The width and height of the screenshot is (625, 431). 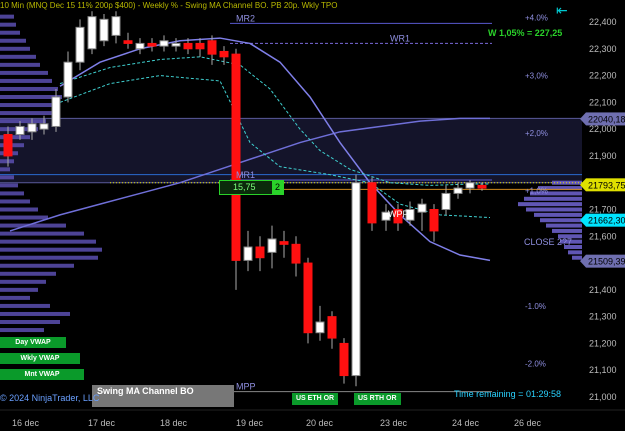 I want to click on price-tag-label: 21509,39, so click(x=606, y=262).